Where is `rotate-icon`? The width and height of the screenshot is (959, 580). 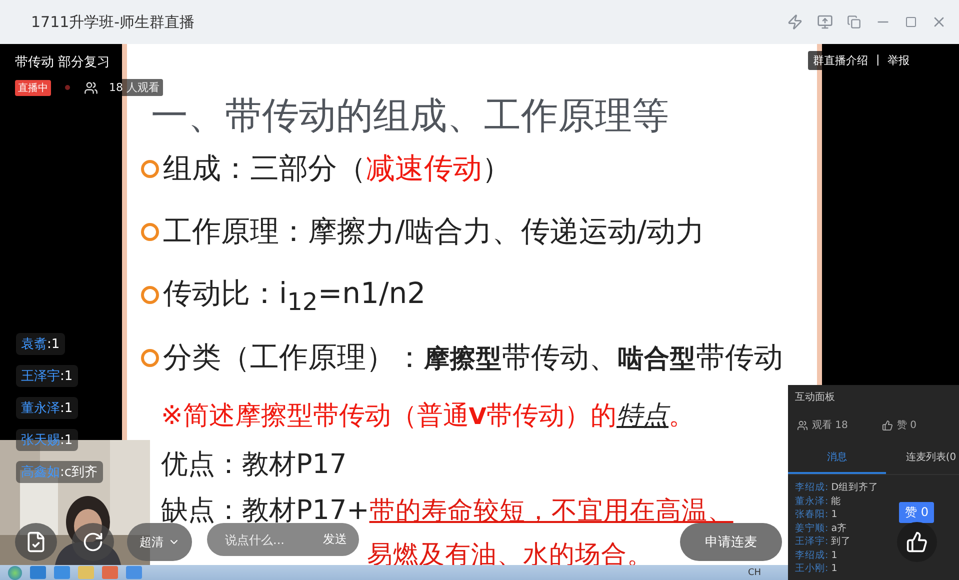 rotate-icon is located at coordinates (93, 542).